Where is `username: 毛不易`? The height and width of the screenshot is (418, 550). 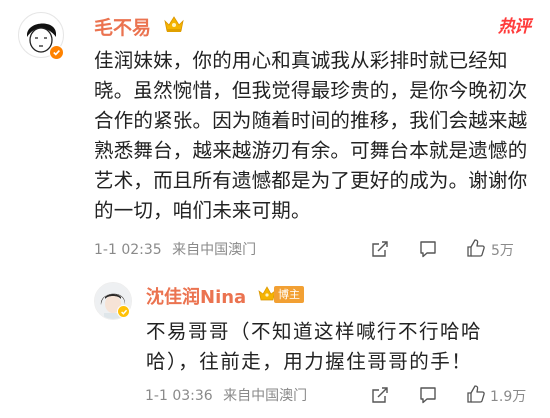
username: 毛不易 is located at coordinates (122, 26).